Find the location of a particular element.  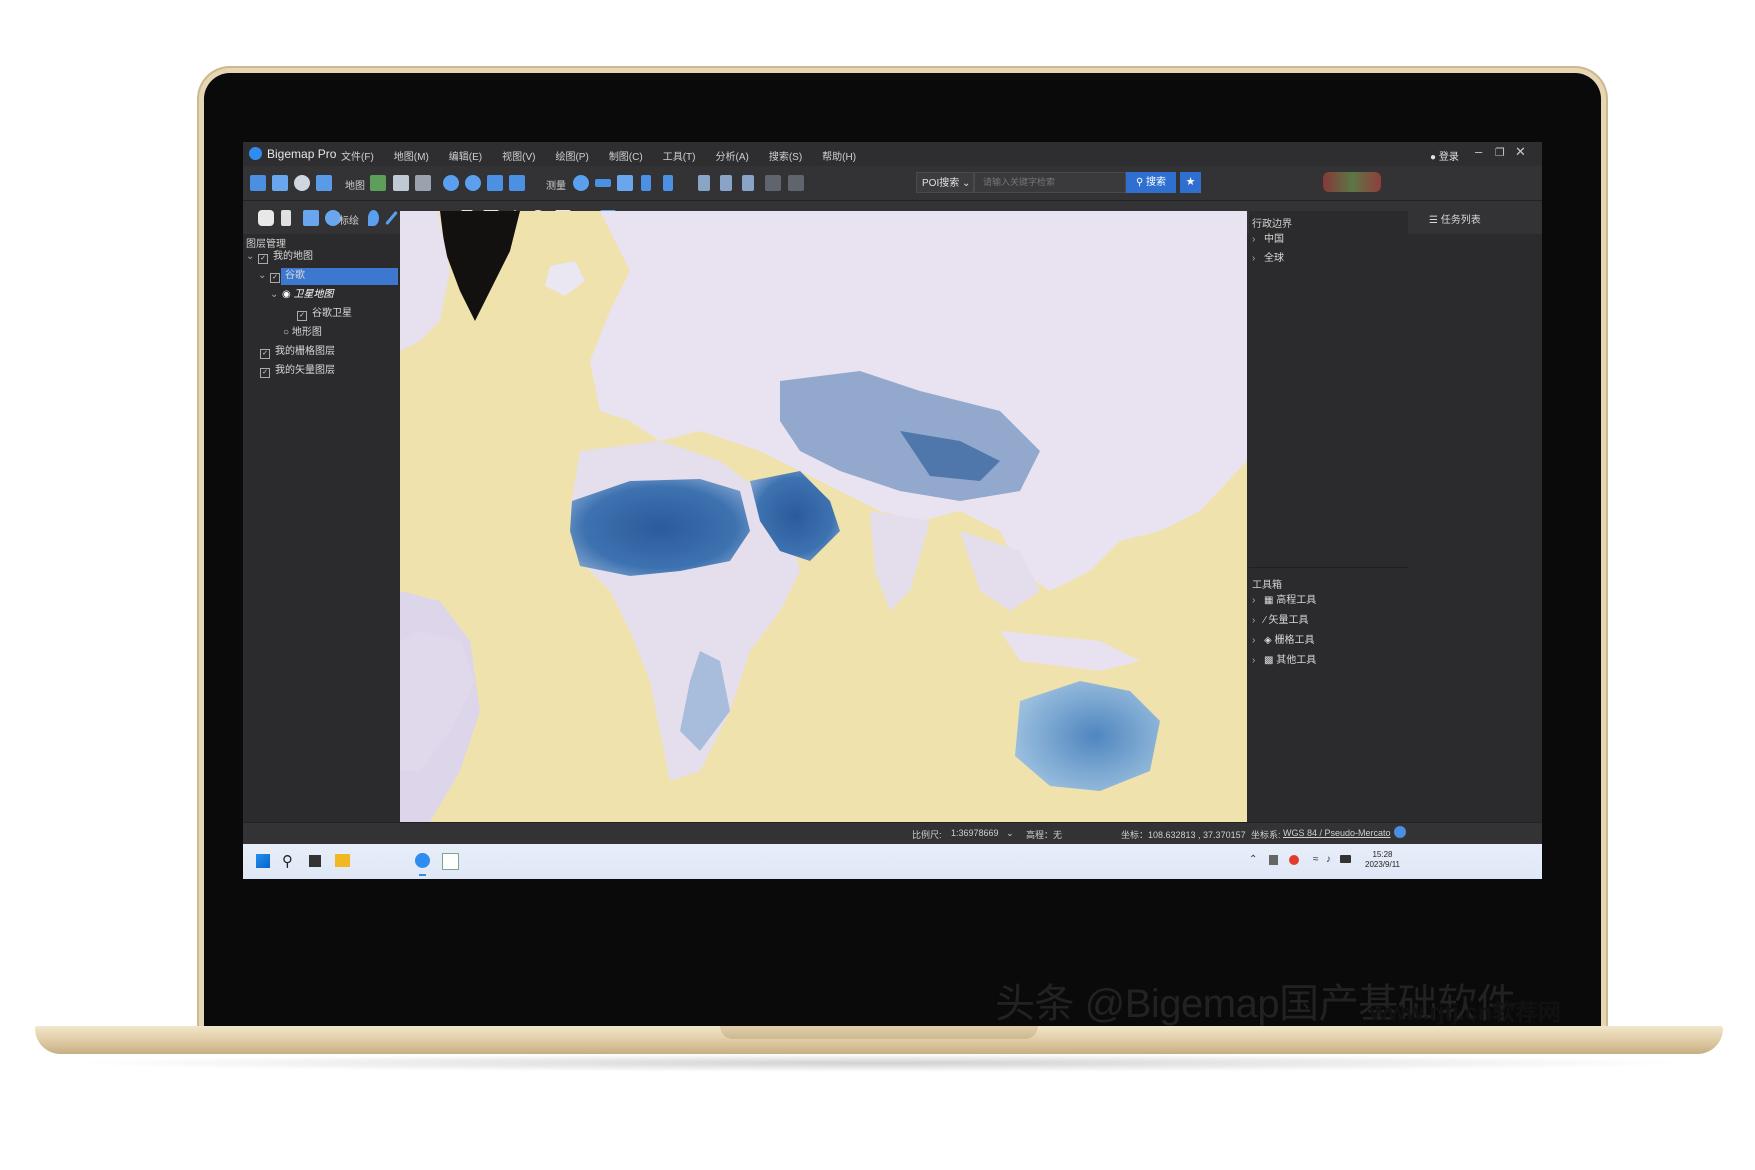

menu-file: 文件(F) is located at coordinates (357, 155).